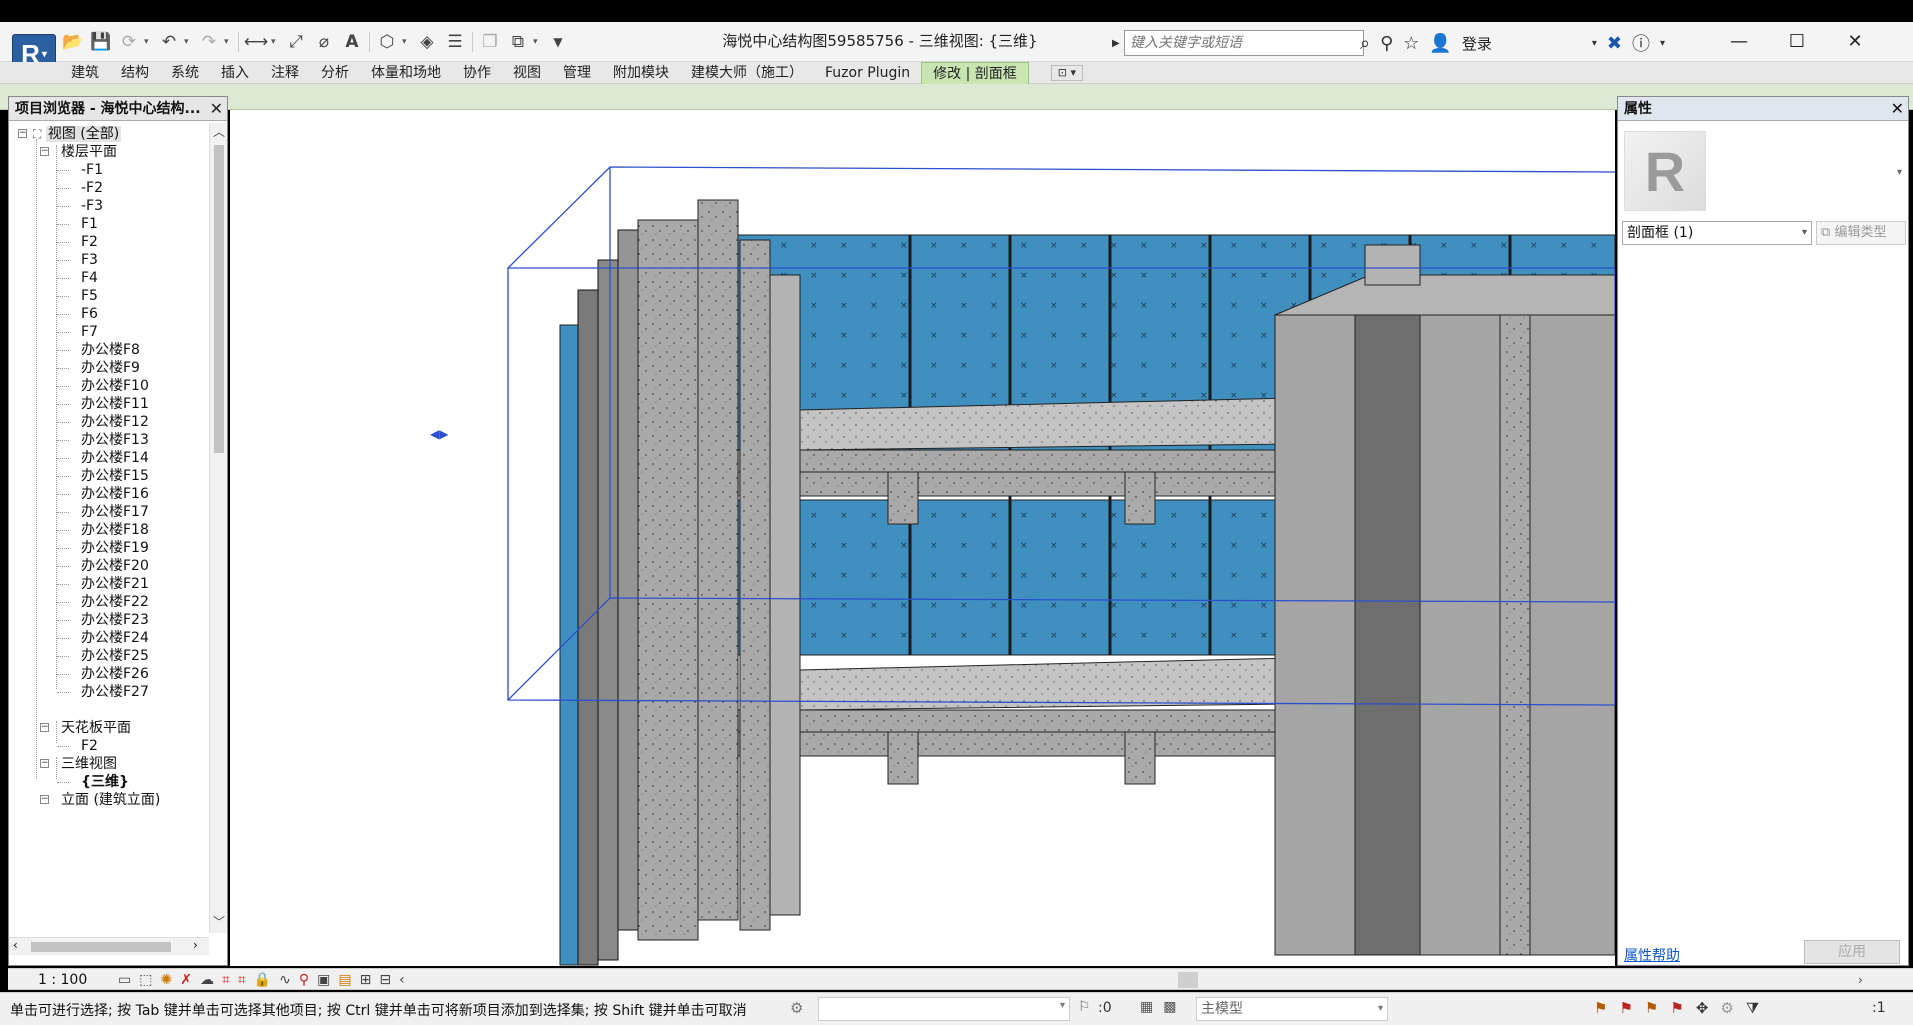  Describe the element at coordinates (110, 800) in the screenshot. I see `tree-group-elevations: 立面 (建筑立面)` at that location.